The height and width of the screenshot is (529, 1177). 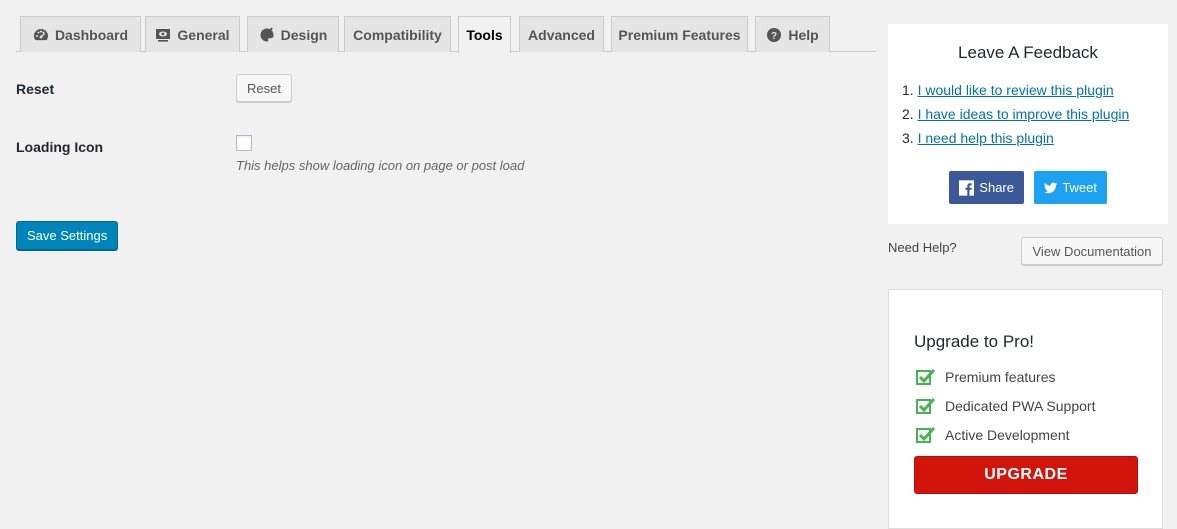 I want to click on reset-label: Reset, so click(x=35, y=89).